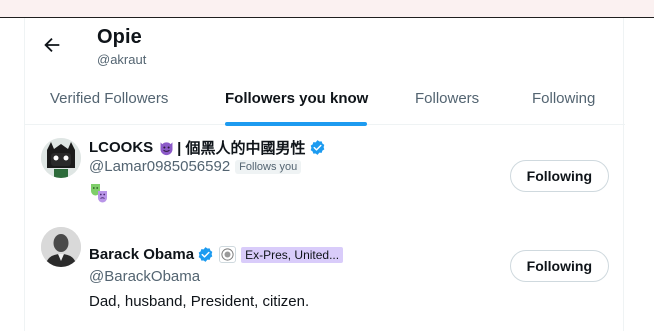 The width and height of the screenshot is (654, 331). Describe the element at coordinates (99, 193) in the screenshot. I see `theater-masks-icon` at that location.